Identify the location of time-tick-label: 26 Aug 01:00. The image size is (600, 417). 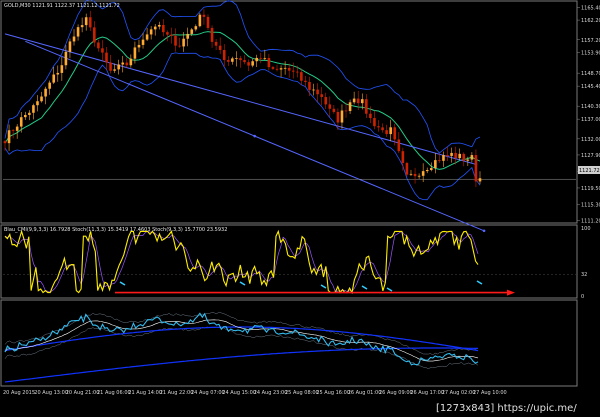
(365, 393).